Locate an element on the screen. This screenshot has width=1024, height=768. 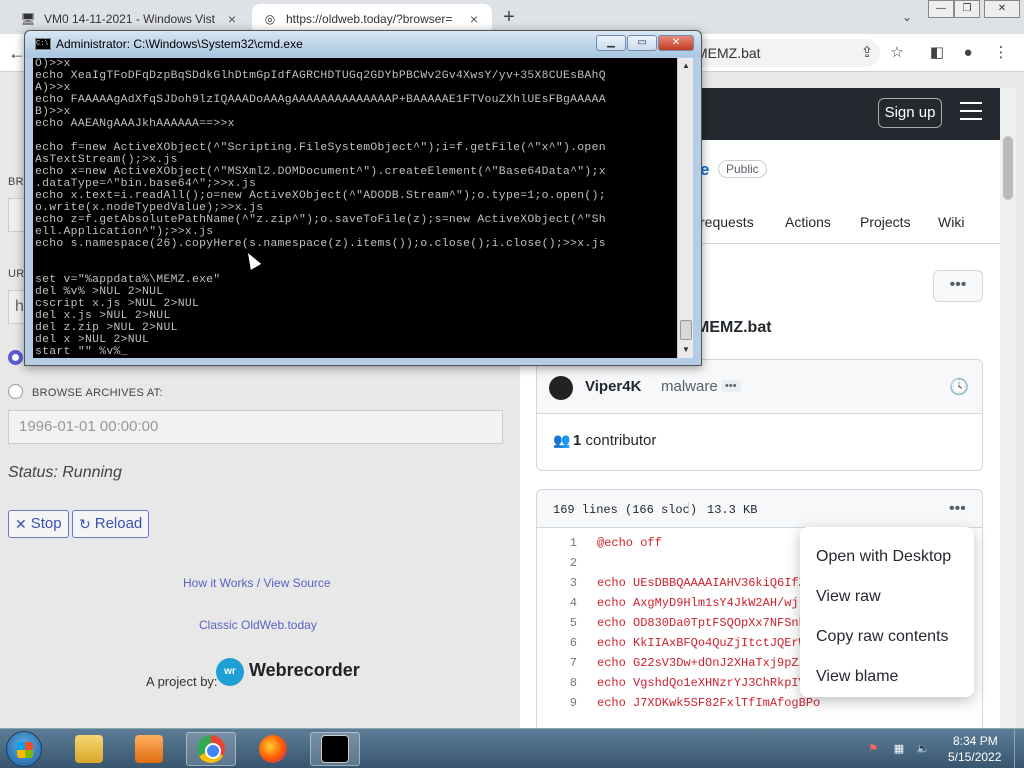
line-number: 5 is located at coordinates (557, 623).